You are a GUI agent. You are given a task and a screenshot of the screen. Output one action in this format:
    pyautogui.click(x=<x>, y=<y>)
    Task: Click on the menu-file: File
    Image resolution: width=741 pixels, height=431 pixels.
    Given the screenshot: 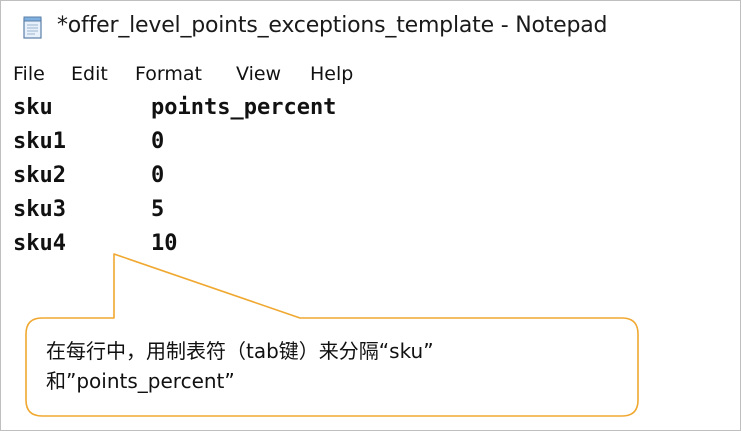 What is the action you would take?
    pyautogui.click(x=29, y=74)
    